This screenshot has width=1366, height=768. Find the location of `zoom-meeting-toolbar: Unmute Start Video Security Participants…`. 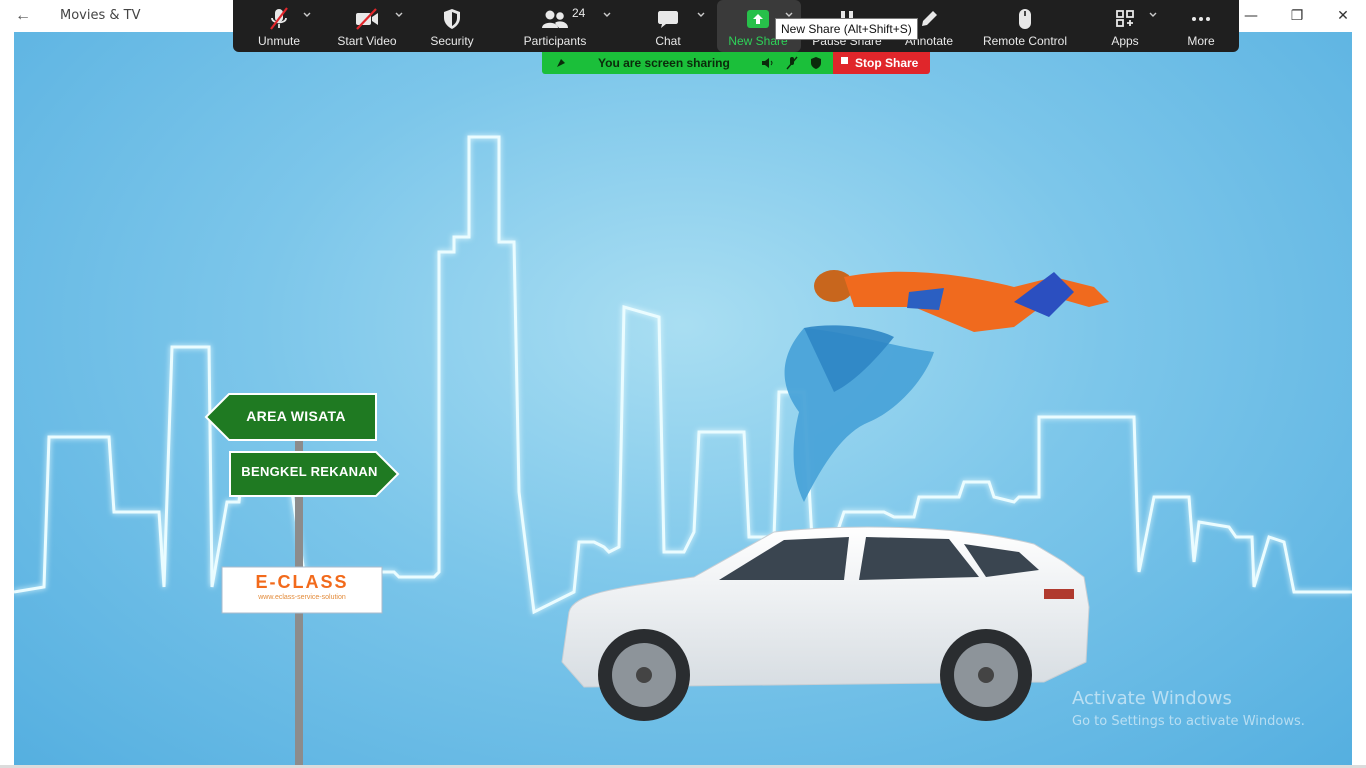

zoom-meeting-toolbar: Unmute Start Video Security Participants… is located at coordinates (736, 26).